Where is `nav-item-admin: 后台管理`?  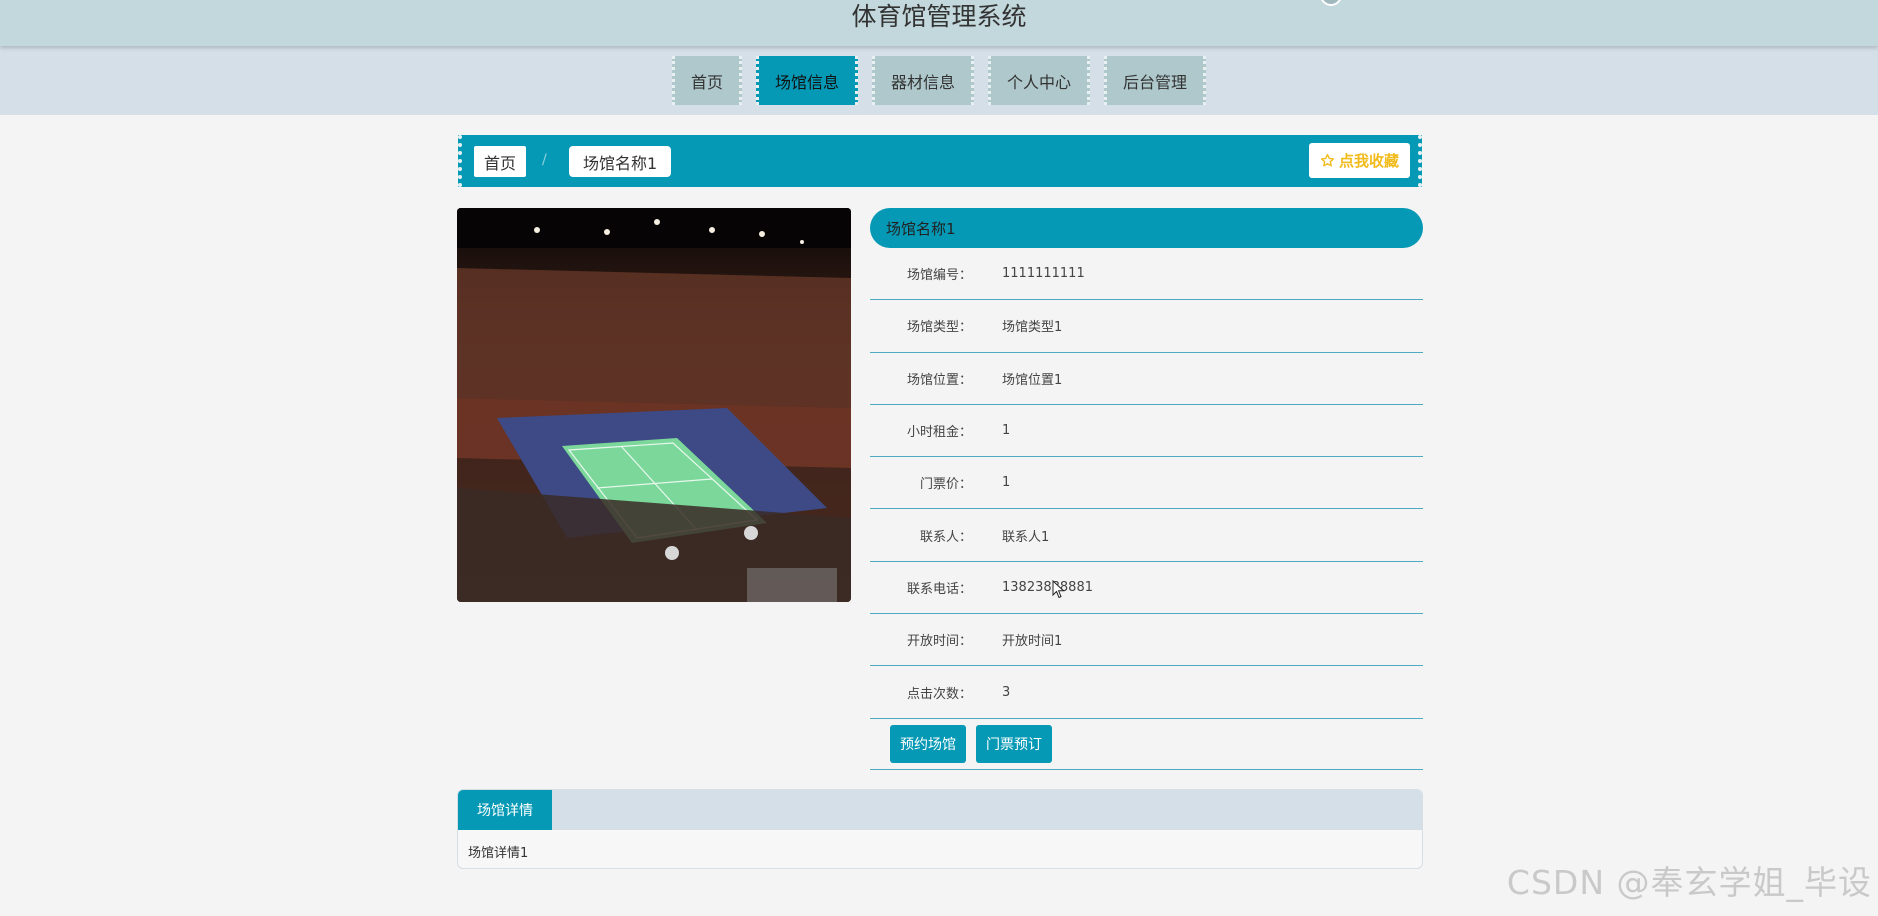
nav-item-admin: 后台管理 is located at coordinates (1155, 80).